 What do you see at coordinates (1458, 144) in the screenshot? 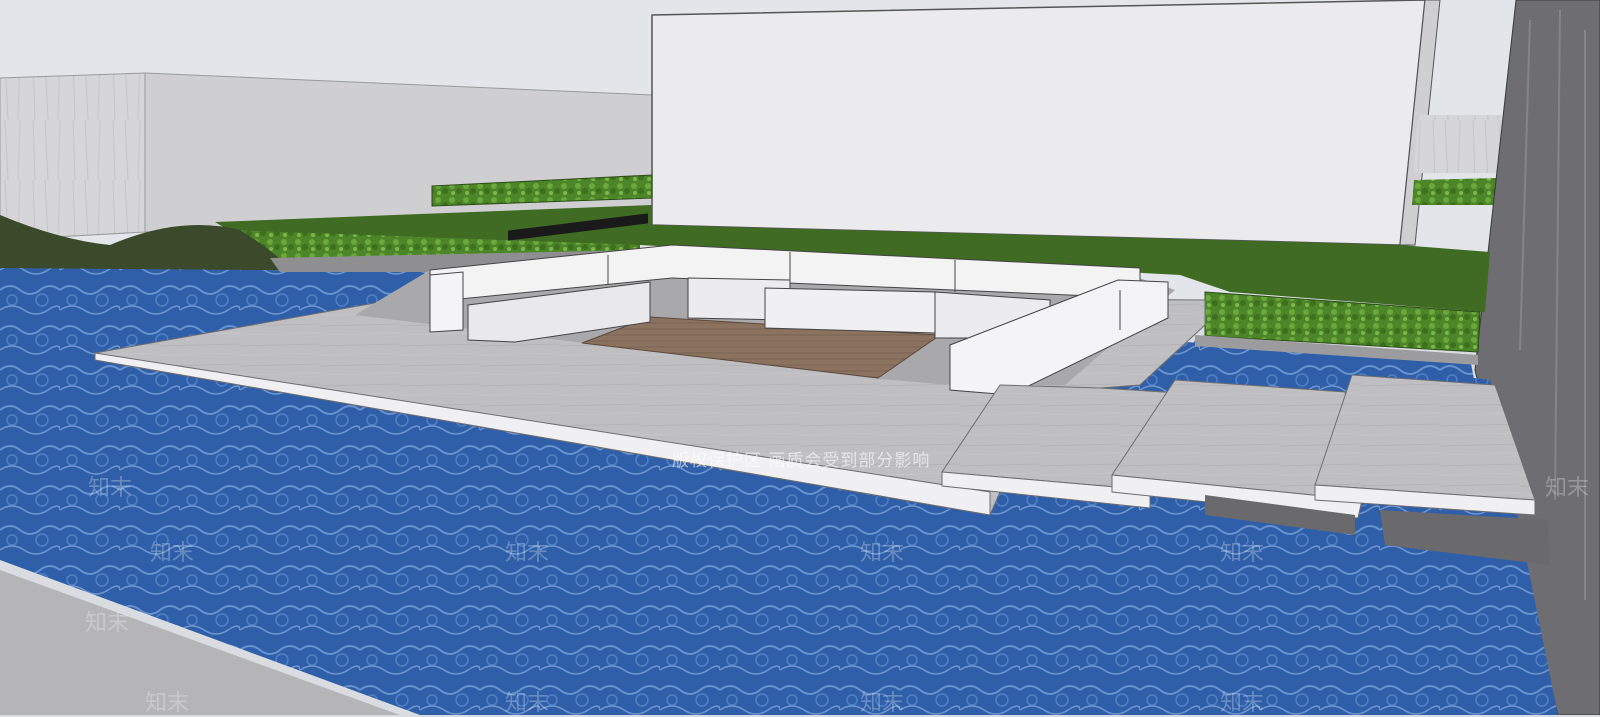
I see `distant-marble-wall` at bounding box center [1458, 144].